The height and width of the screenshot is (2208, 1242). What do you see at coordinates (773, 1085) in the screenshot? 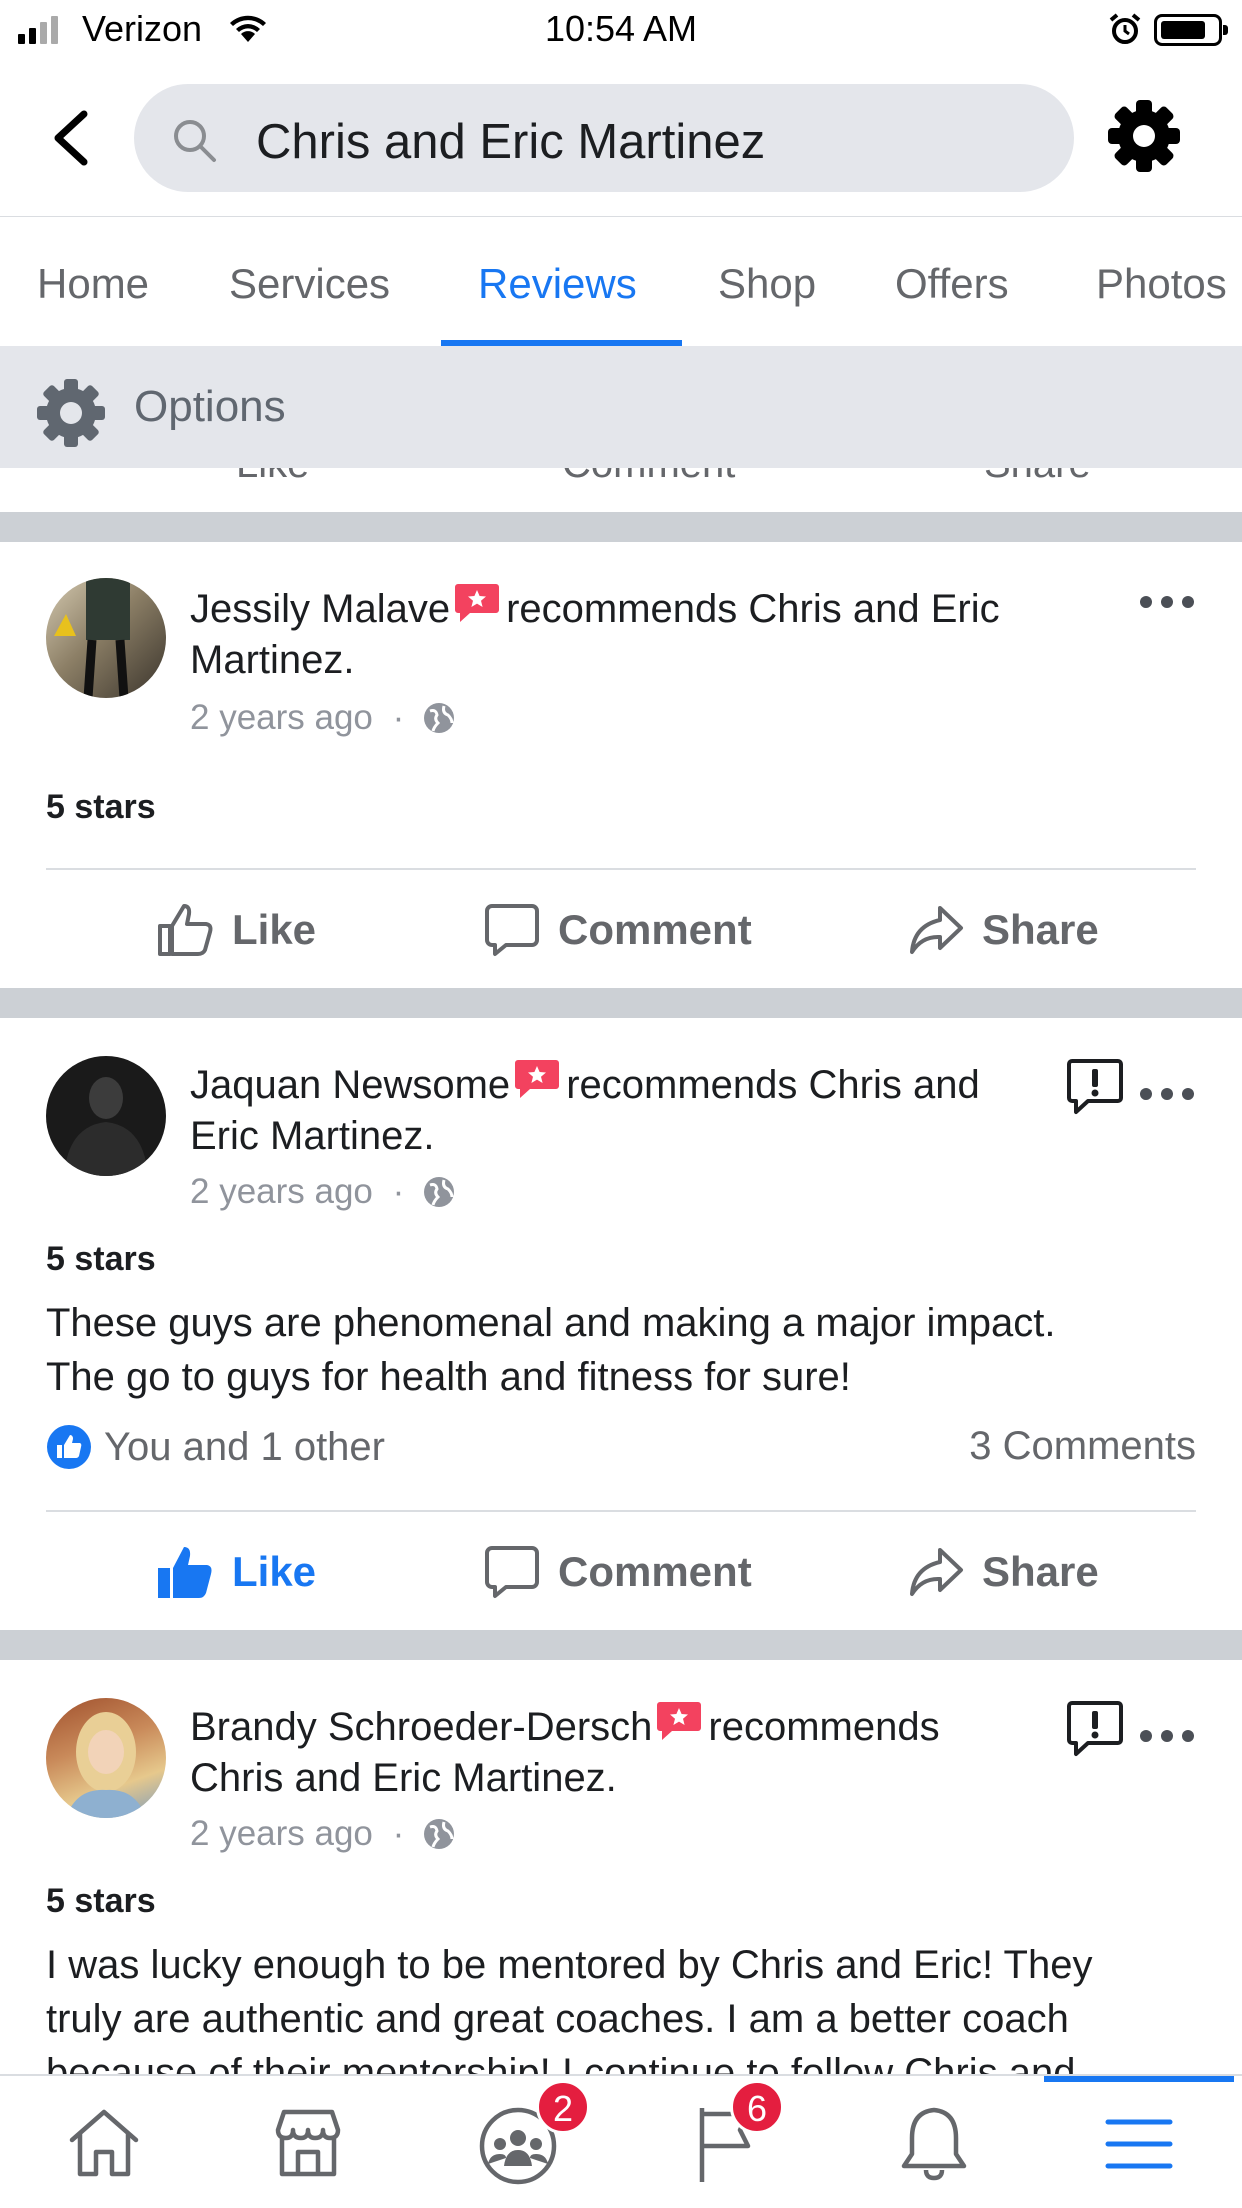
I see `recommends-text-1: recommends Chris and` at bounding box center [773, 1085].